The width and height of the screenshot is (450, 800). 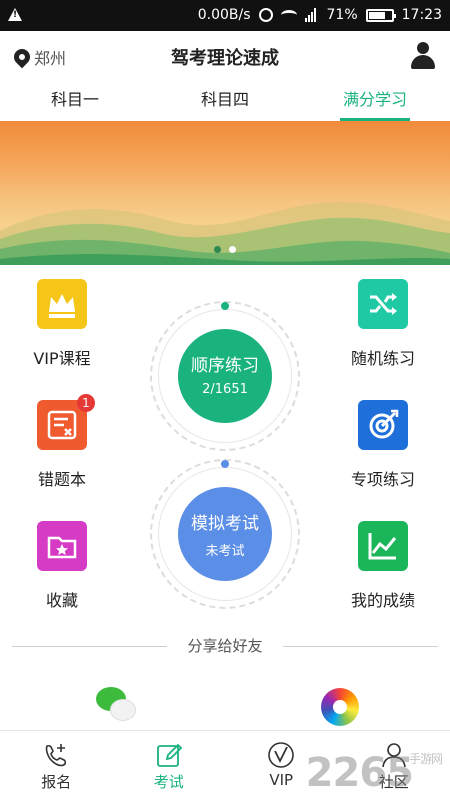 What do you see at coordinates (382, 600) in the screenshot?
I see `my-scores-label: 我的成绩` at bounding box center [382, 600].